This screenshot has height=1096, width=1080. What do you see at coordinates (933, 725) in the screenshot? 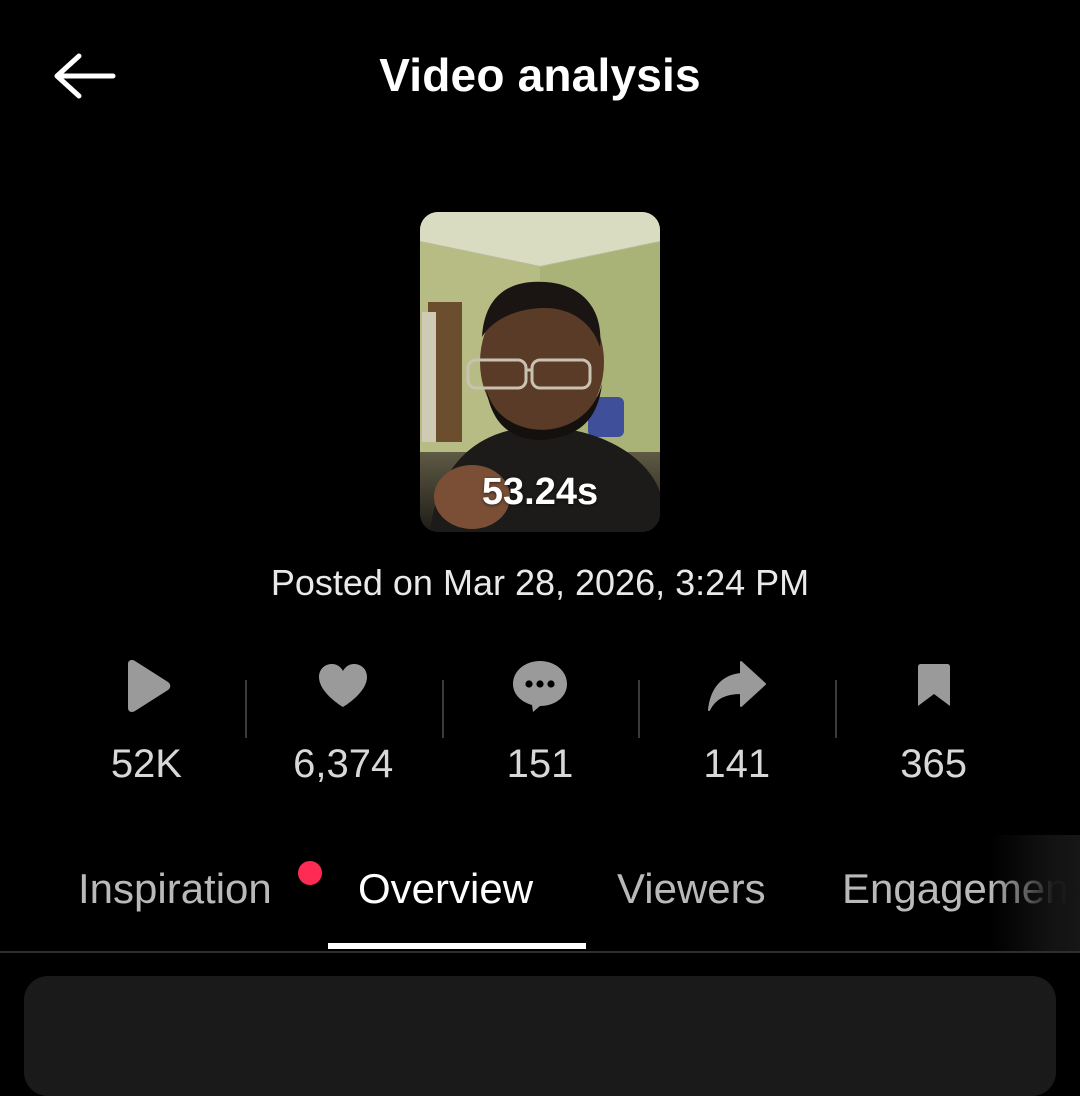
I see `stat-saves: 365` at bounding box center [933, 725].